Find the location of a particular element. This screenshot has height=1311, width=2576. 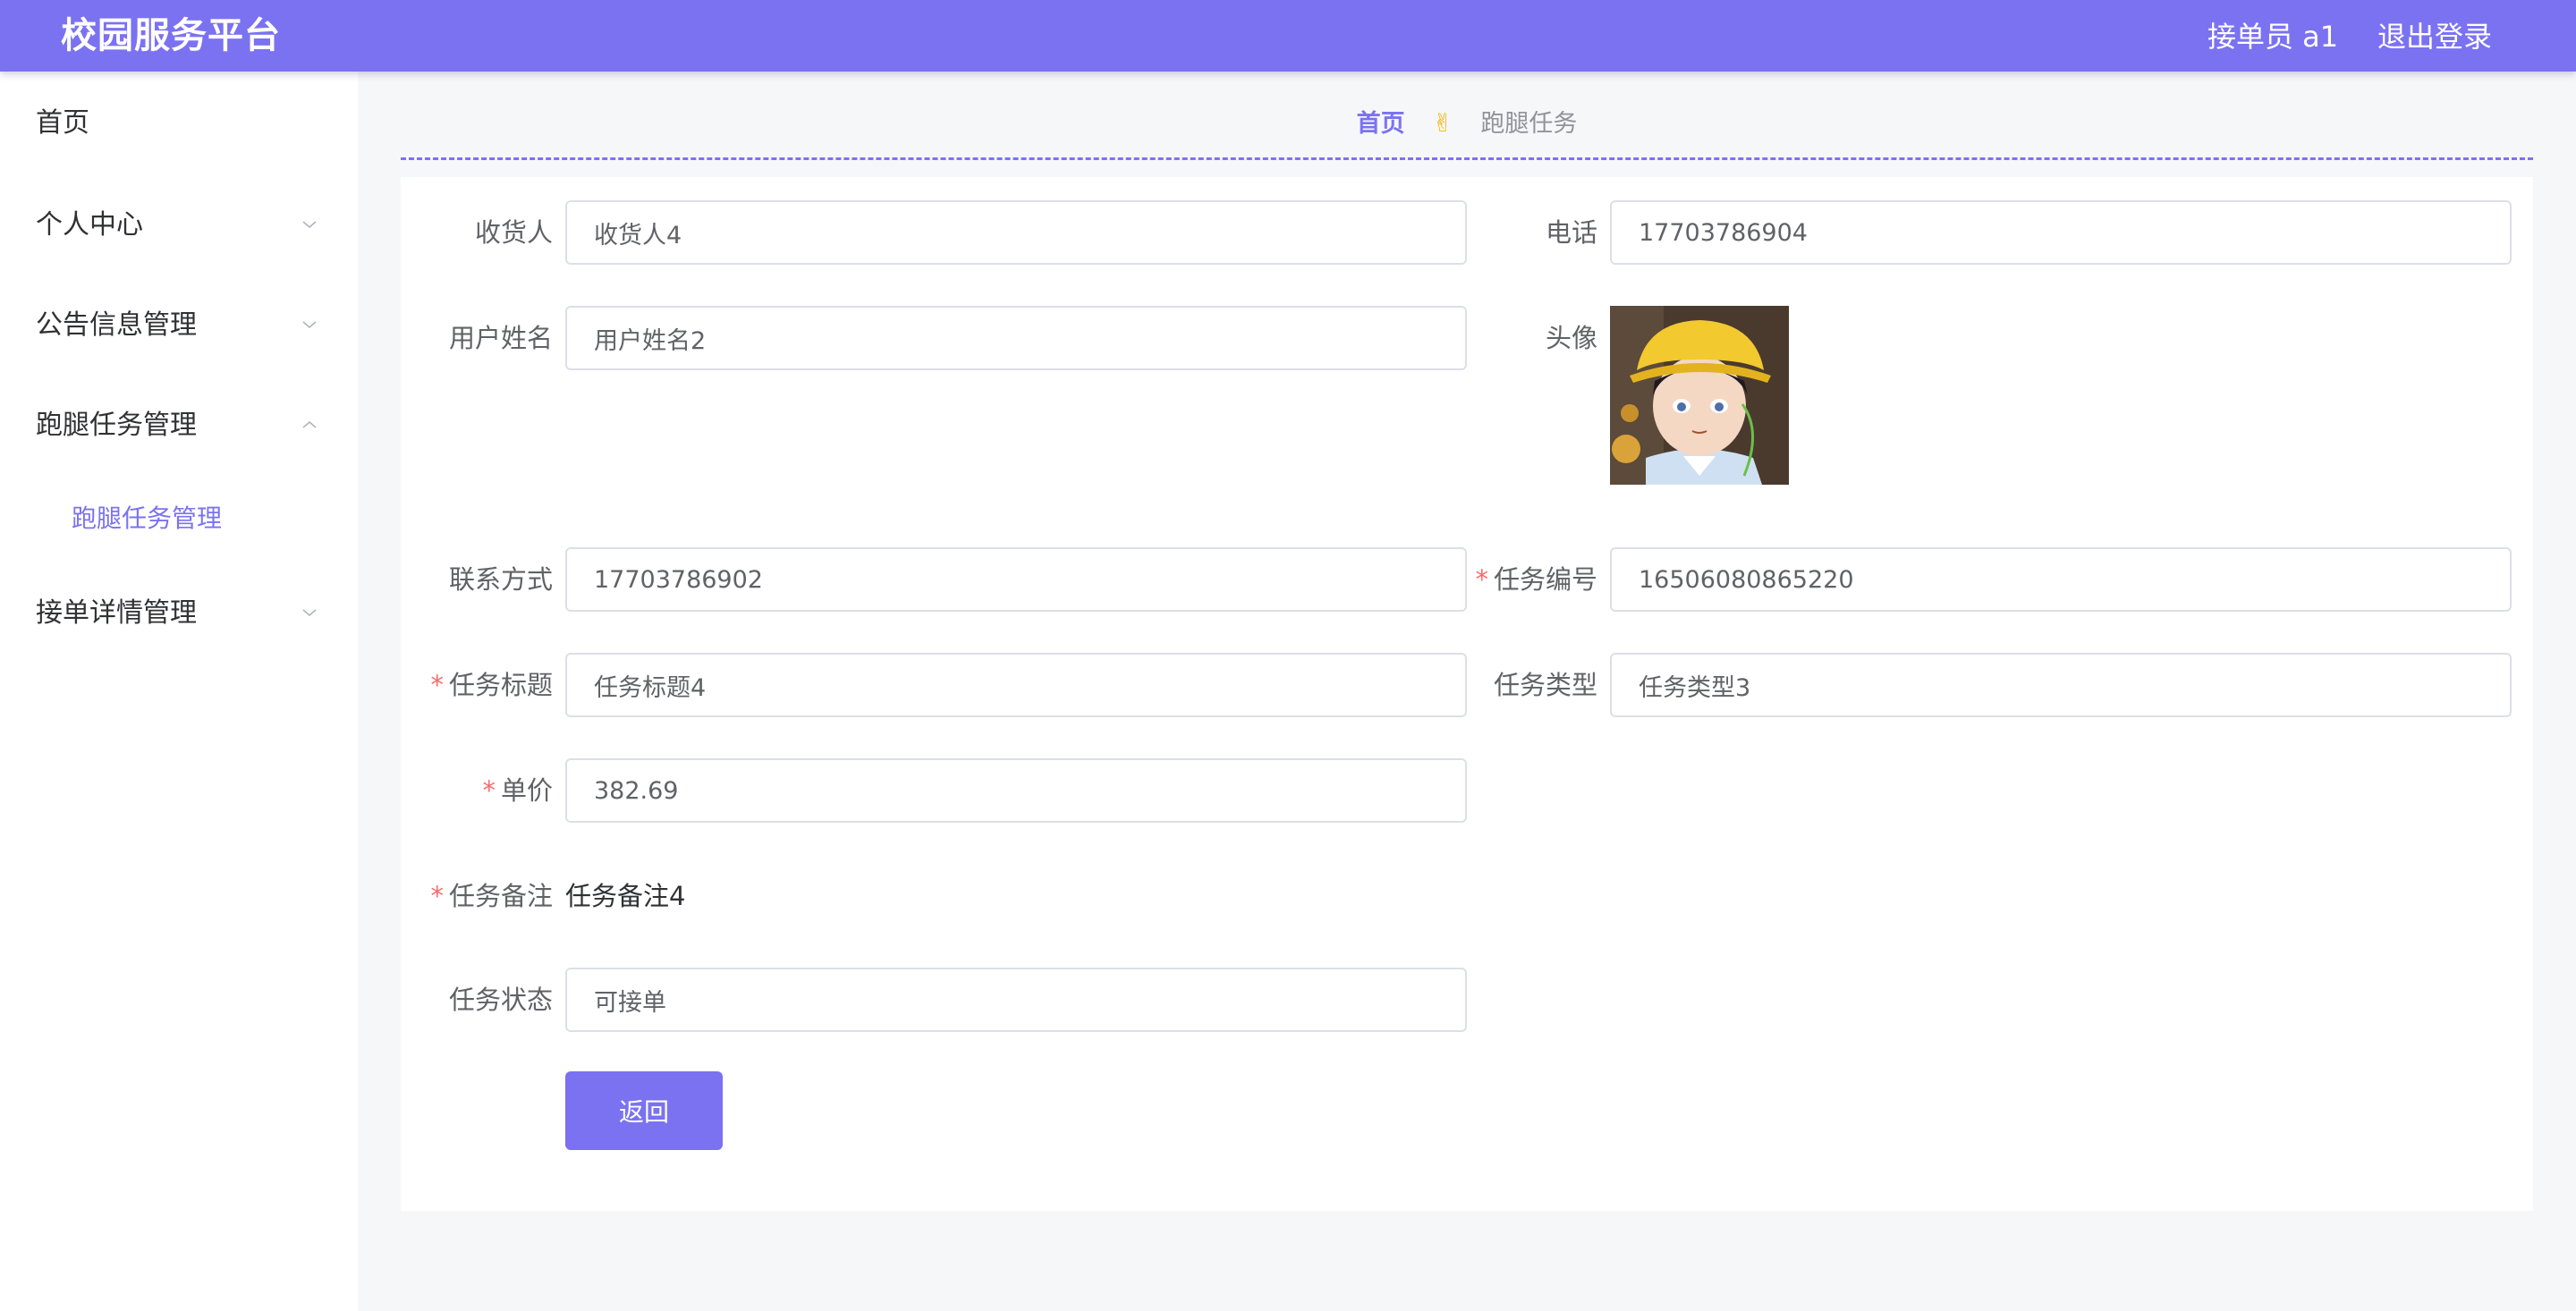

sidebar-item-home: 首页 is located at coordinates (179, 123).